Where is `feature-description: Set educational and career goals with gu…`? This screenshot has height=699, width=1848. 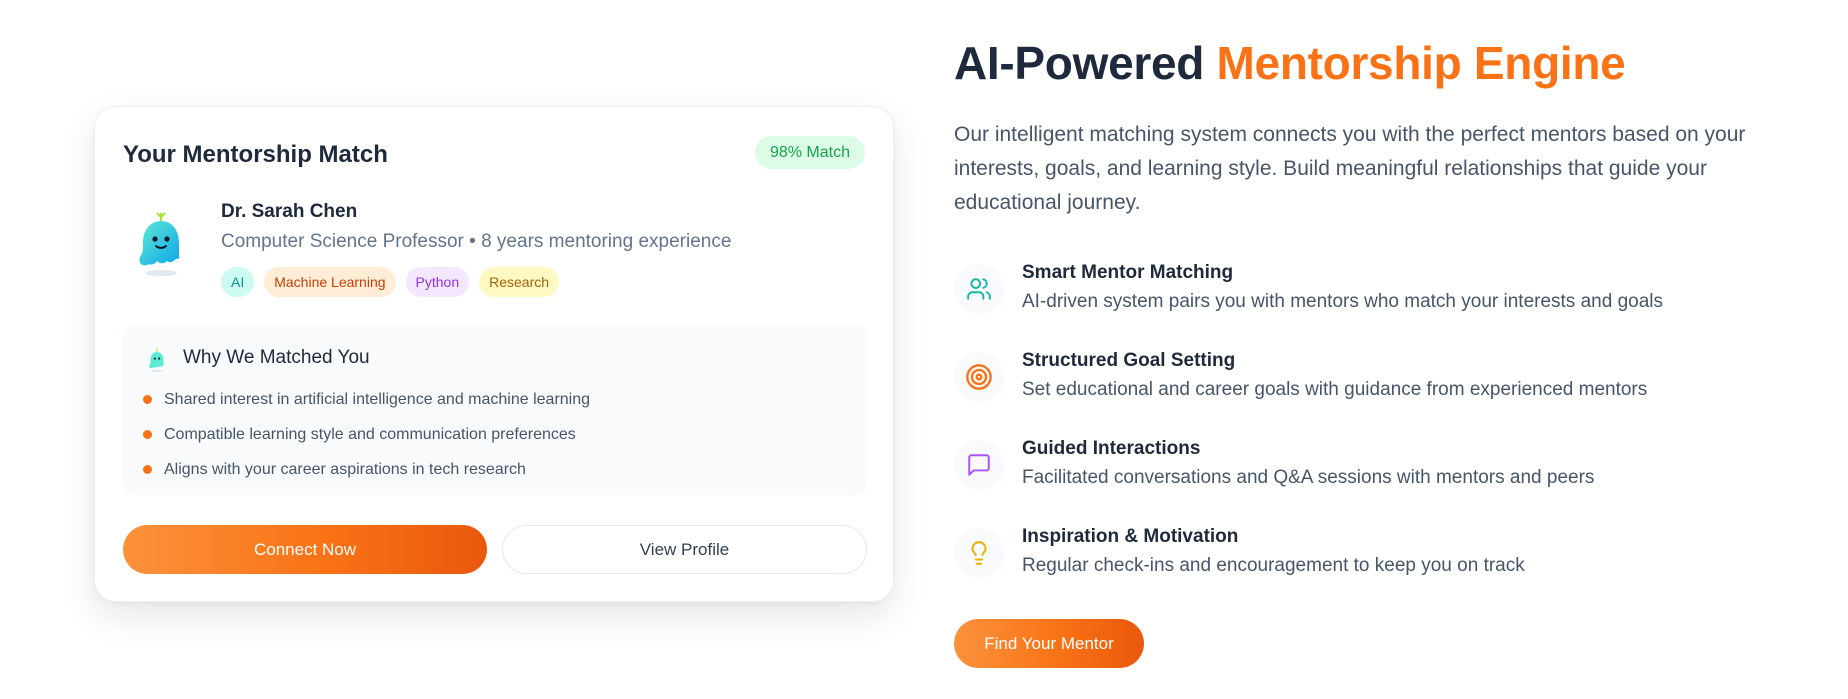 feature-description: Set educational and career goals with gu… is located at coordinates (1335, 389).